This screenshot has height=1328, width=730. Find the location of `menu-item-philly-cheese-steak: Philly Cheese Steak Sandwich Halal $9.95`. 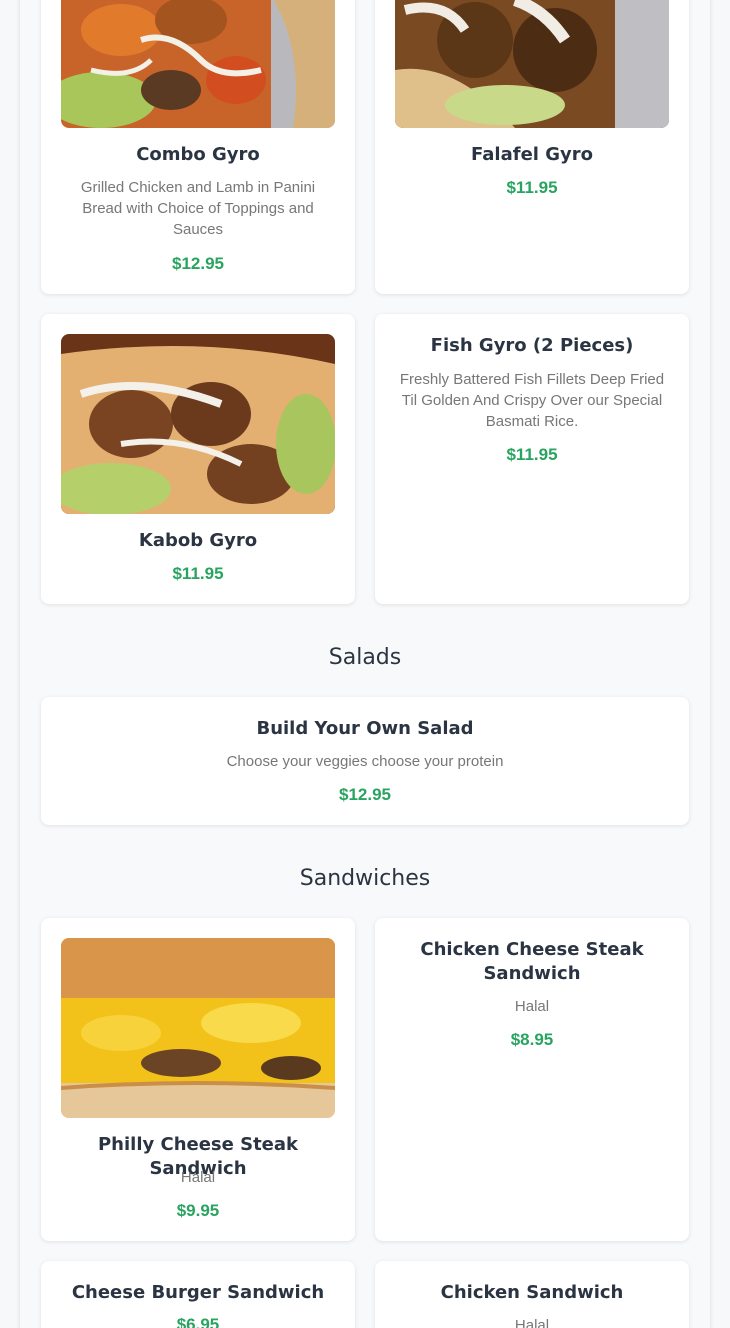

menu-item-philly-cheese-steak: Philly Cheese Steak Sandwich Halal $9.95 is located at coordinates (198, 1079).